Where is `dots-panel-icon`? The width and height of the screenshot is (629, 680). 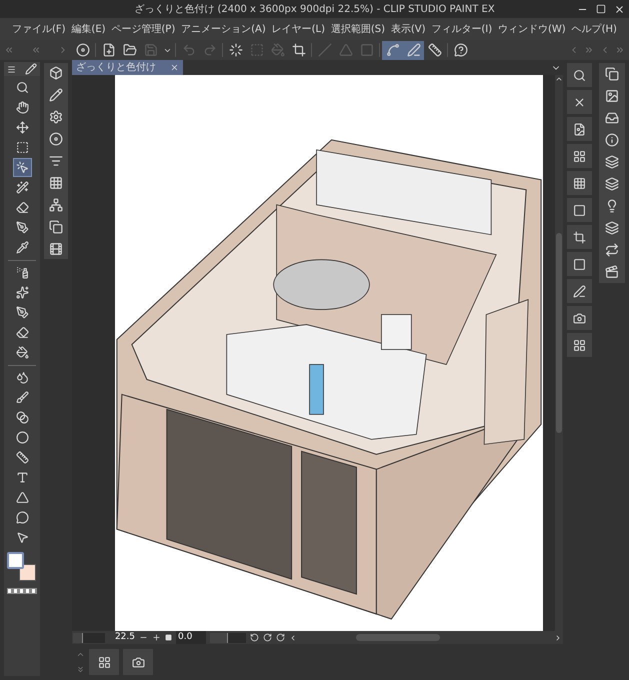 dots-panel-icon is located at coordinates (579, 183).